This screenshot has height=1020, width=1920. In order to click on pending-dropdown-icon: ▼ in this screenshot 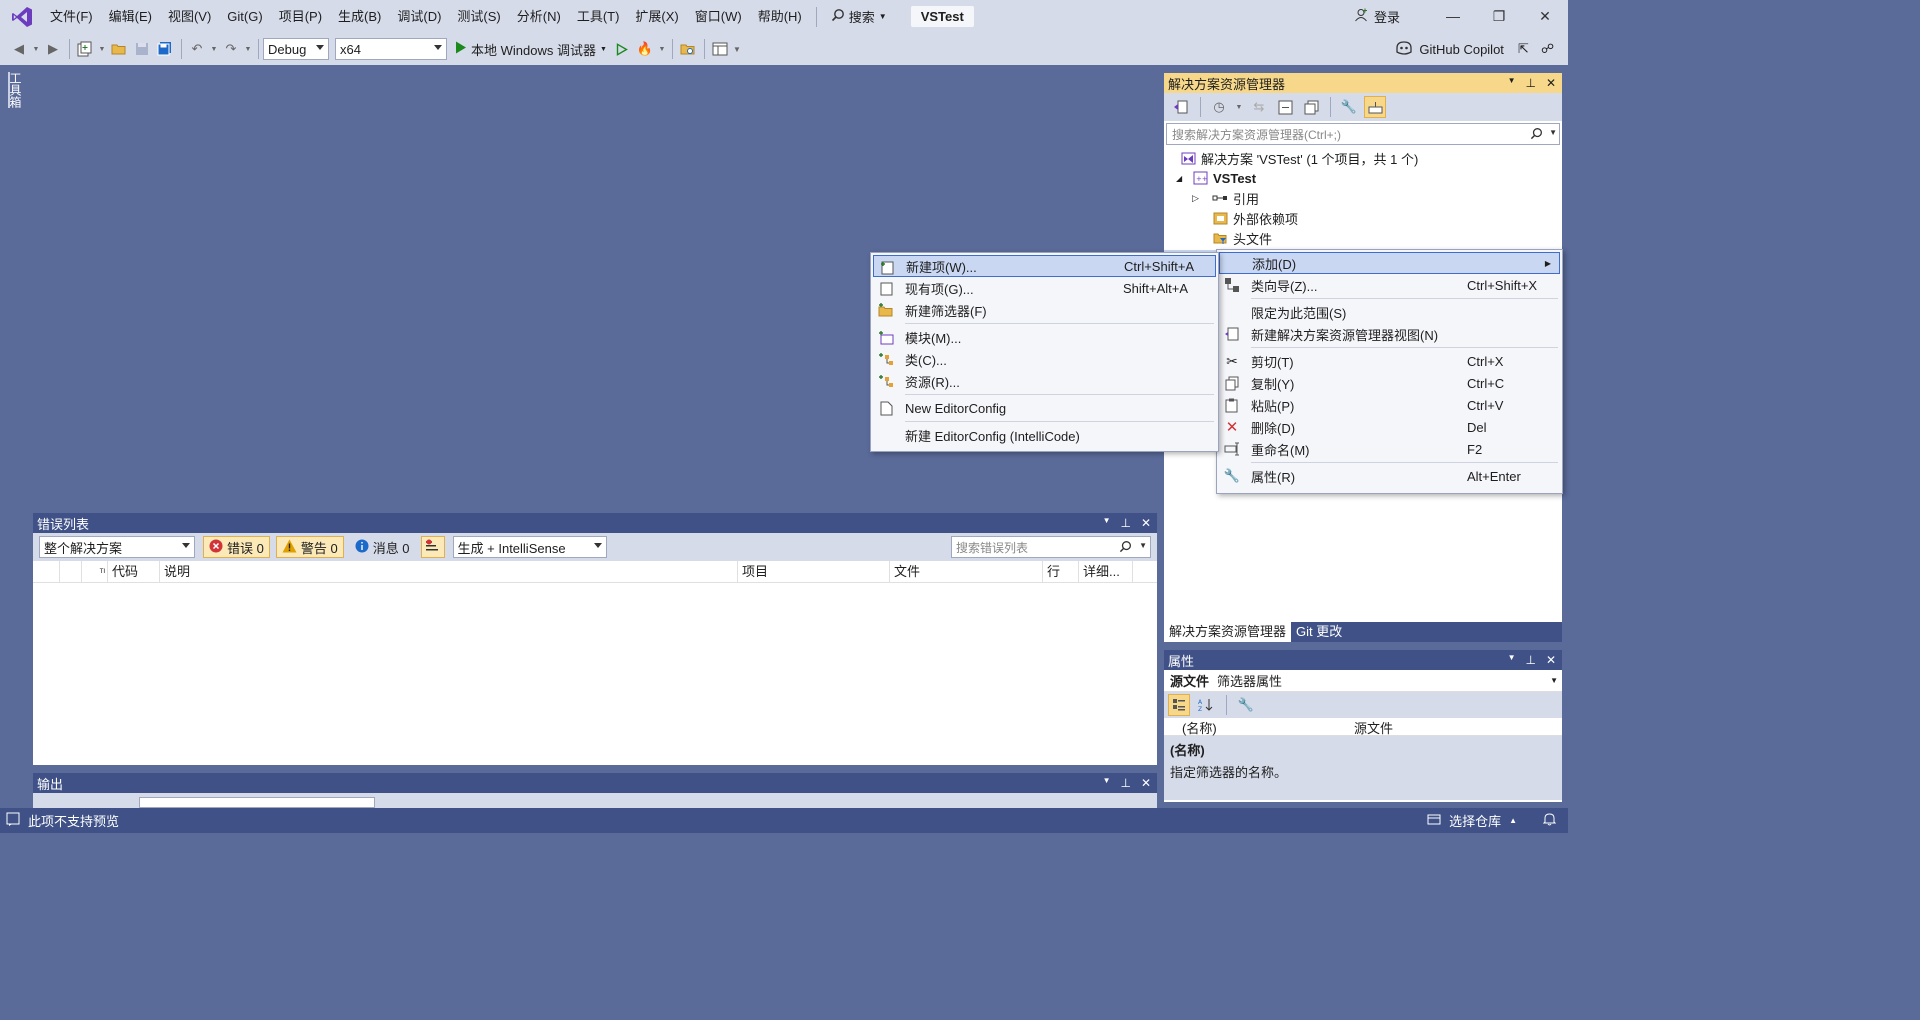, I will do `click(1239, 107)`.